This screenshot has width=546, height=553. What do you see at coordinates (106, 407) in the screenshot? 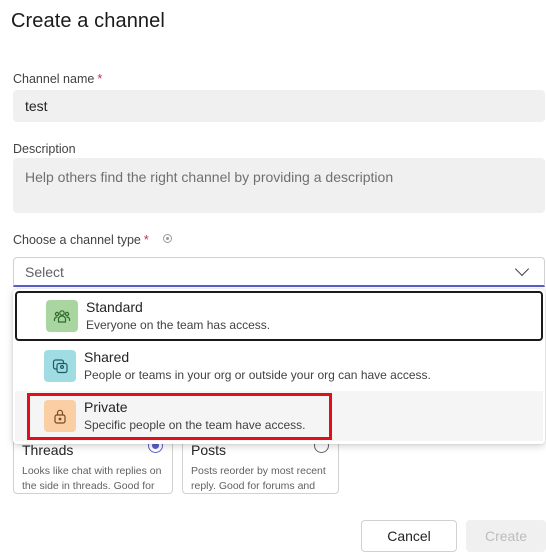
I see `option-name: Private` at bounding box center [106, 407].